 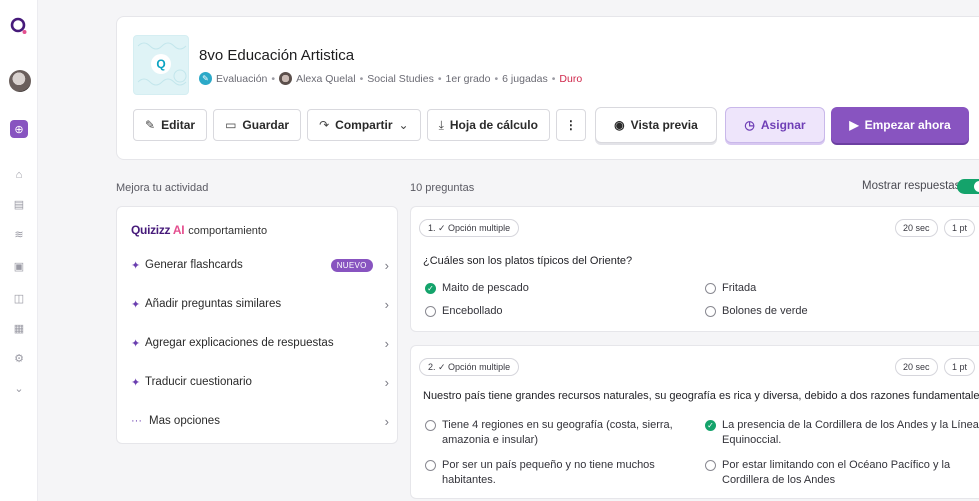 What do you see at coordinates (442, 188) in the screenshot?
I see `question-count: 10 preguntas` at bounding box center [442, 188].